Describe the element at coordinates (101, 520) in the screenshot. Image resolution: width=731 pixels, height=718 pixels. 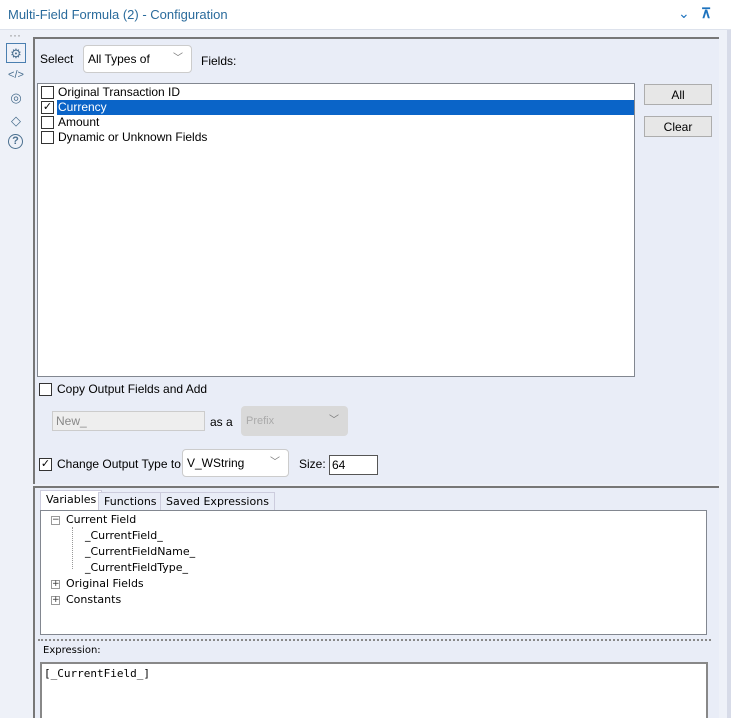
I see `tree-node-current-field: Current Field` at that location.